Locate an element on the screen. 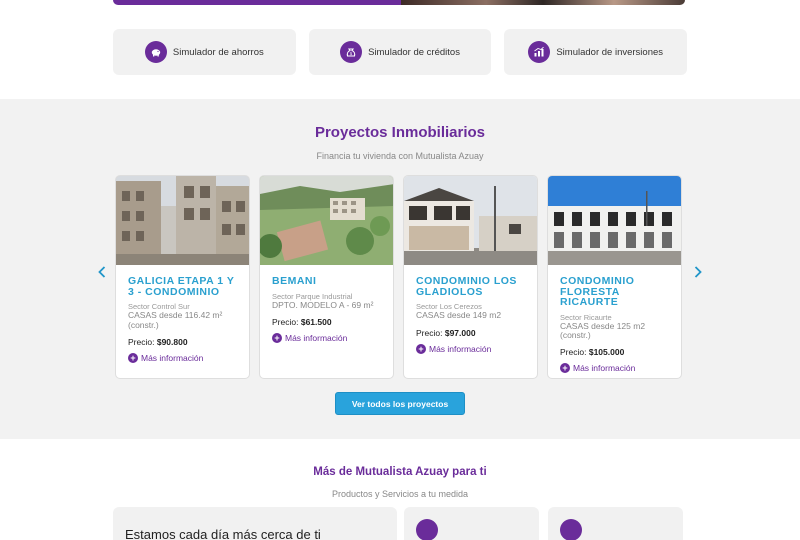 The height and width of the screenshot is (540, 800). project-title: CONDOMINIO FLORESTA RICAURTE is located at coordinates (597, 291).